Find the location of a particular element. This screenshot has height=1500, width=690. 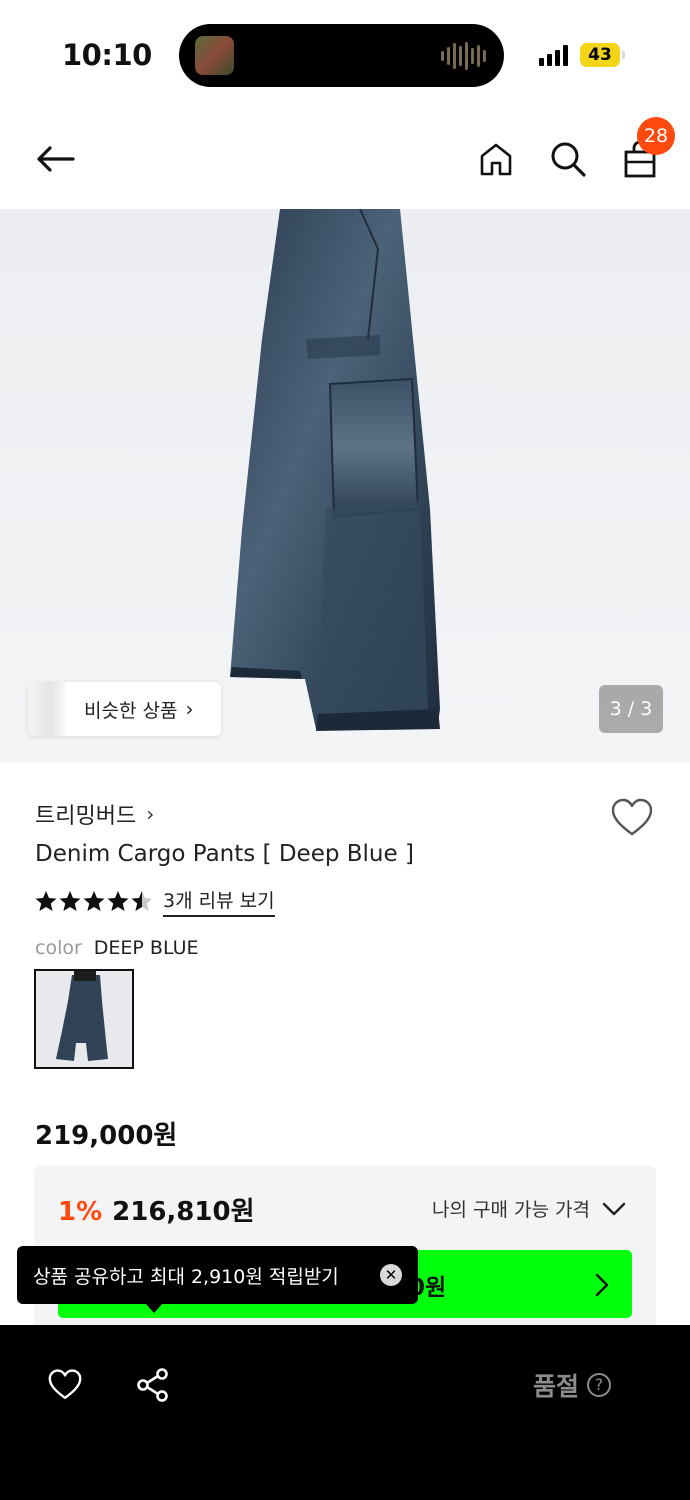

arrow-left-icon is located at coordinates (56, 159).